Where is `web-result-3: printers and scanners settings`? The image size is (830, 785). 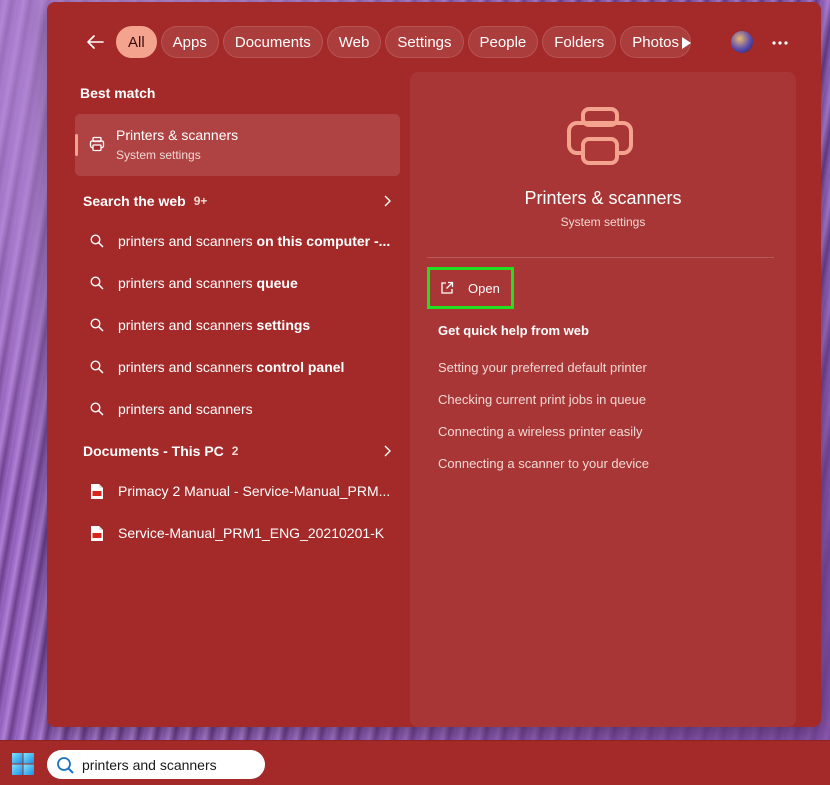 web-result-3: printers and scanners settings is located at coordinates (237, 325).